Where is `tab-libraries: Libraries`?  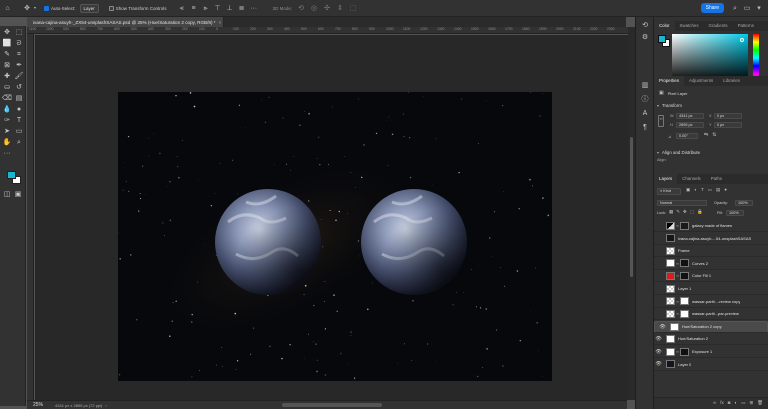 tab-libraries: Libraries is located at coordinates (731, 81).